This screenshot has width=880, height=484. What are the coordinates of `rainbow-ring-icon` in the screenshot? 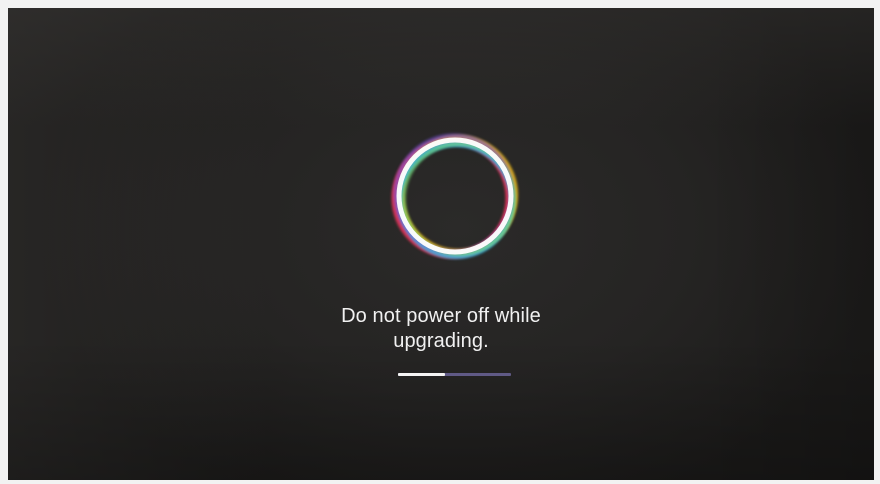 It's located at (456, 196).